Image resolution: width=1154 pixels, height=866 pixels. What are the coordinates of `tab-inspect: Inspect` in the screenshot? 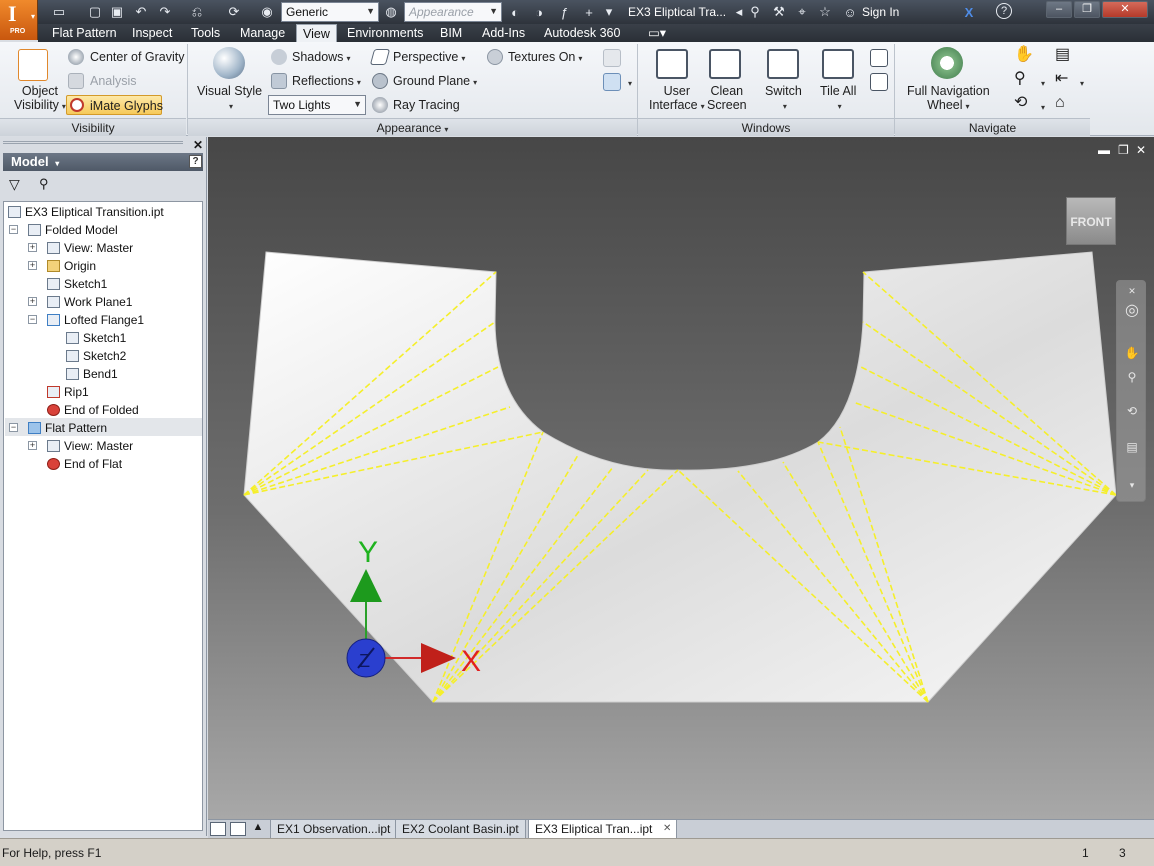 It's located at (152, 33).